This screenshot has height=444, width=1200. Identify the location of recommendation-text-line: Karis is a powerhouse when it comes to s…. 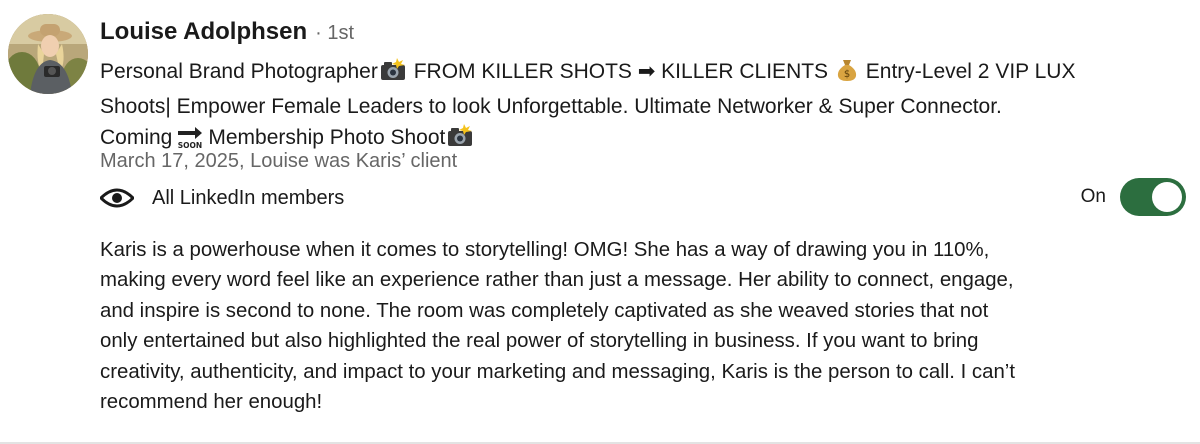
(545, 250).